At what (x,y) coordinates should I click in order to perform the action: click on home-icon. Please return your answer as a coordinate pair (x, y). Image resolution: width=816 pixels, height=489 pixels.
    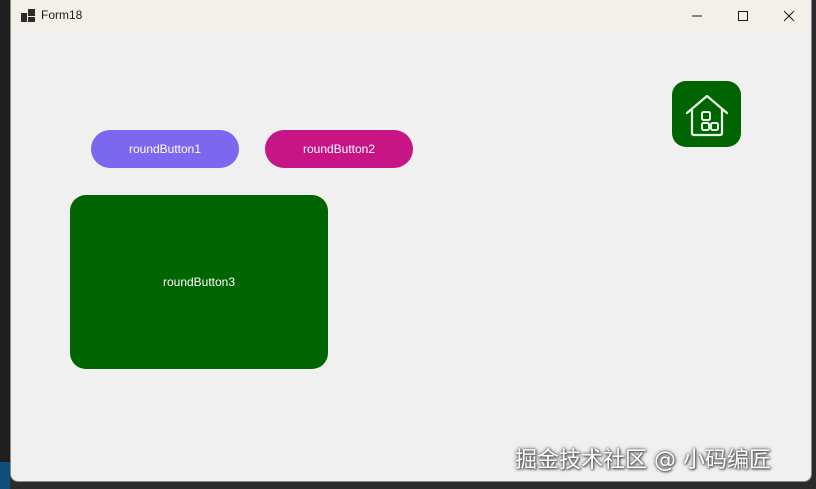
    Looking at the image, I should click on (706, 115).